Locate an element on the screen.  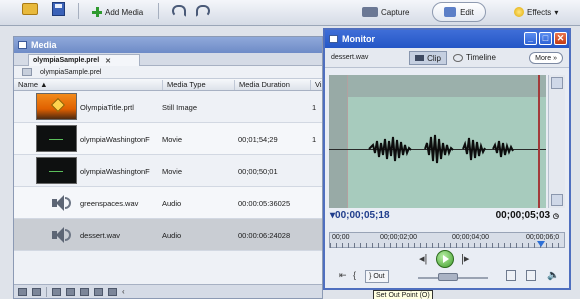
column-video: Vi is located at coordinates (316, 85).